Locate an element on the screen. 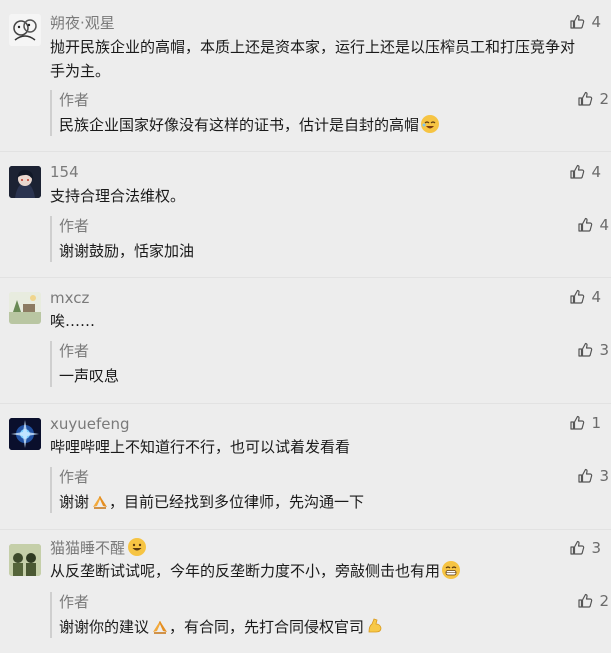 The width and height of the screenshot is (611, 653). author-reply: 作者 谢谢鼓励，恬家加油 4 is located at coordinates (329, 239).